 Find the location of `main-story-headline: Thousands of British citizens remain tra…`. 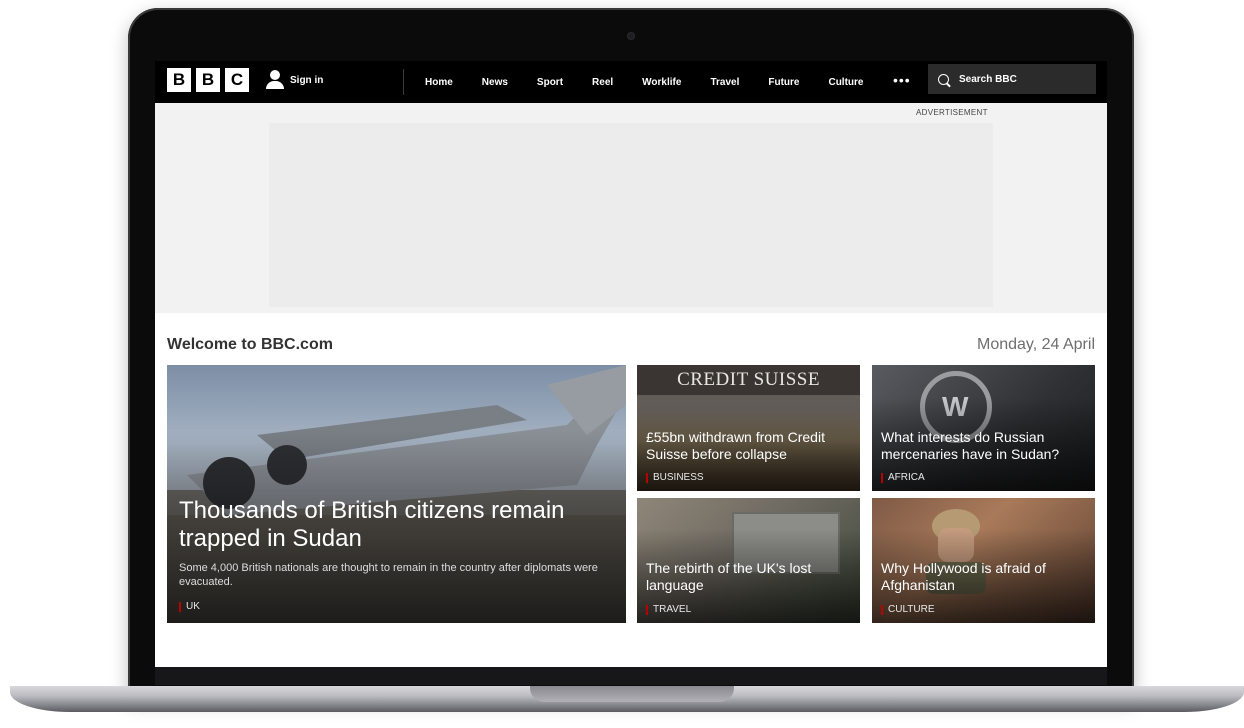

main-story-headline: Thousands of British citizens remain tra… is located at coordinates (382, 525).